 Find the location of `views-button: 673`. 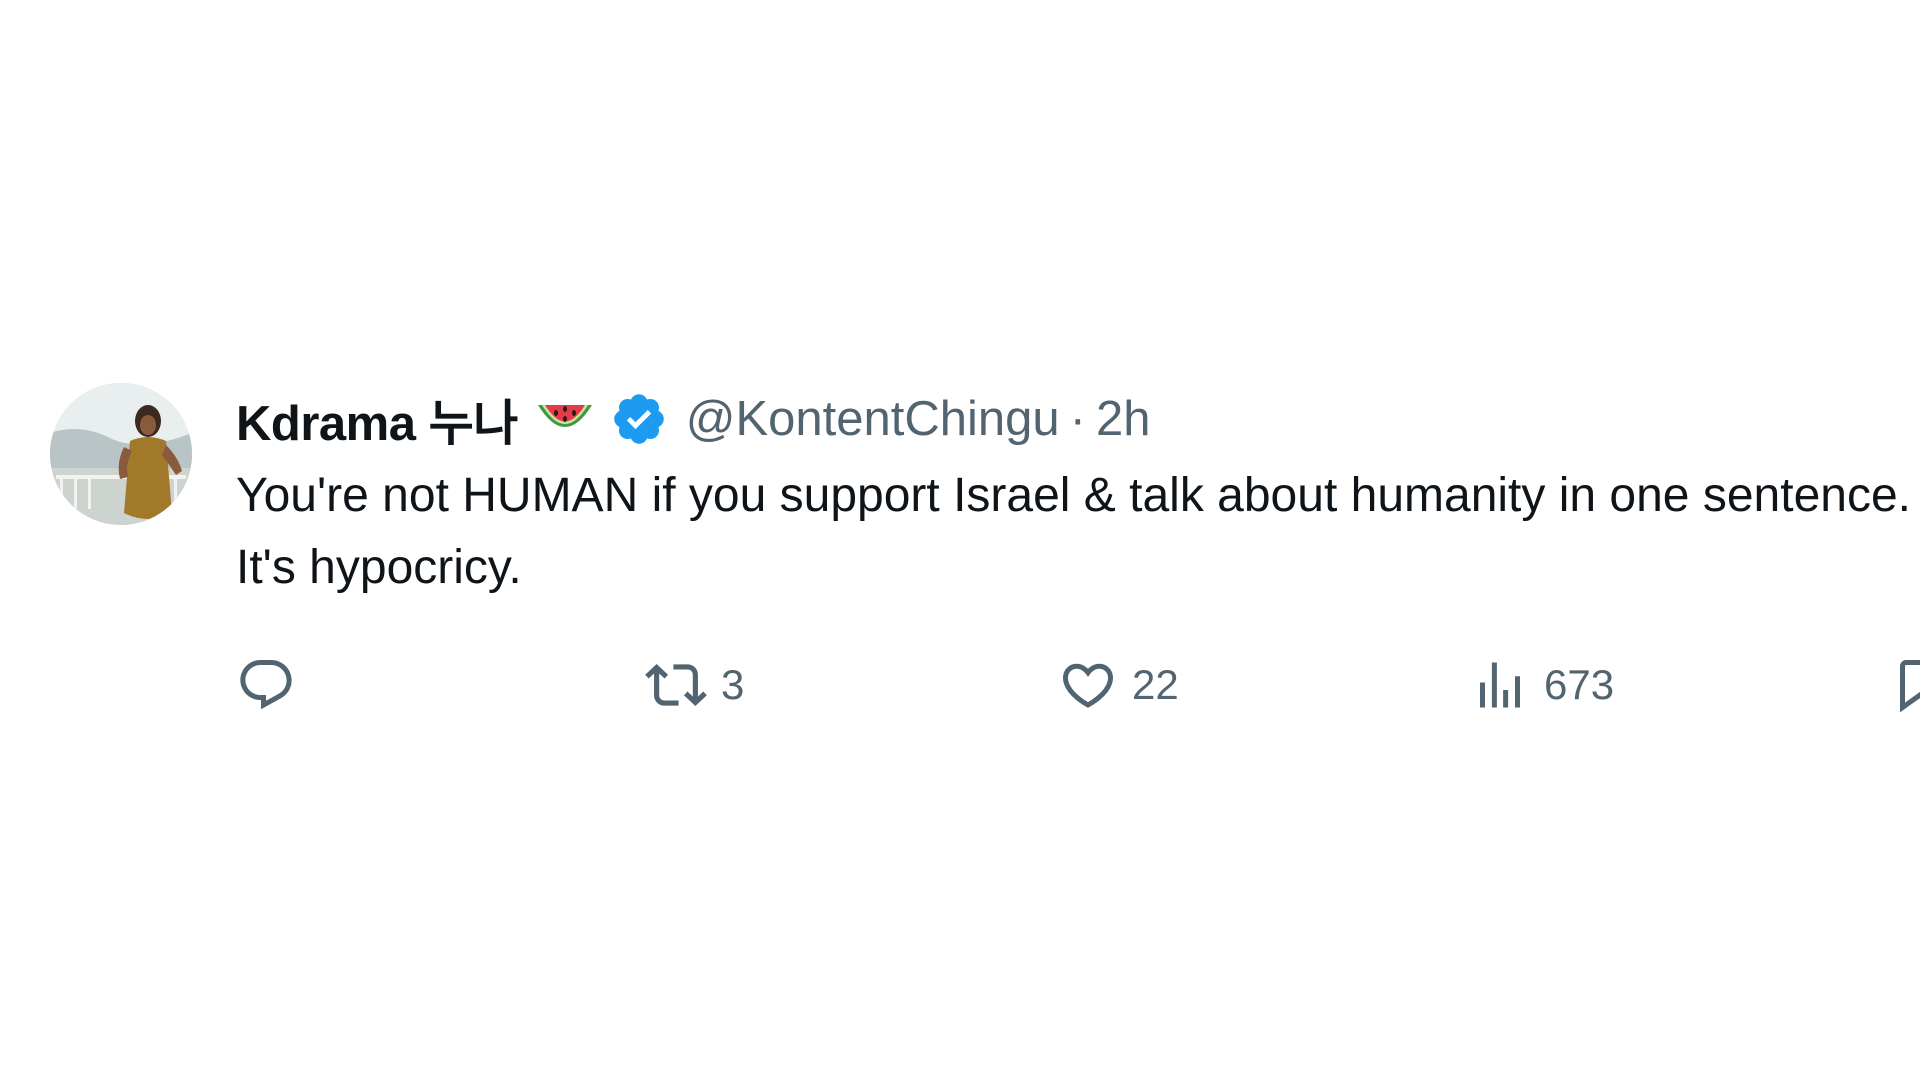

views-button: 673 is located at coordinates (1542, 685).